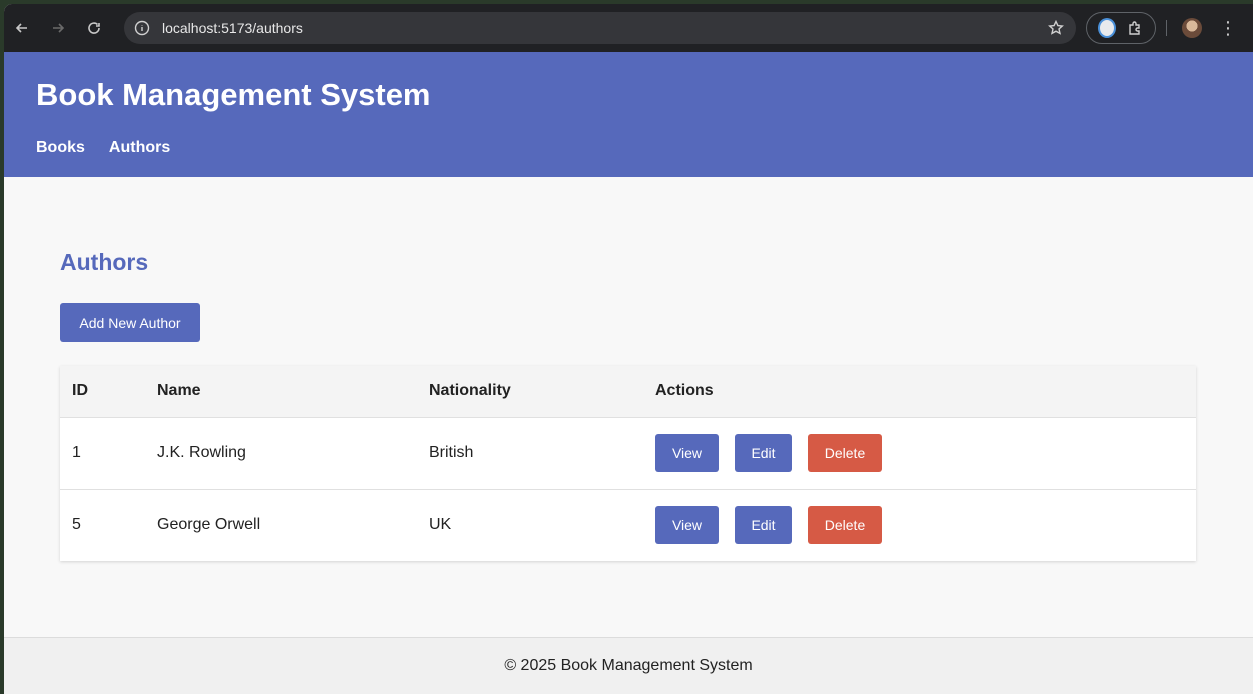 The image size is (1253, 694). Describe the element at coordinates (209, 525) in the screenshot. I see `cell-name: George Orwell` at that location.